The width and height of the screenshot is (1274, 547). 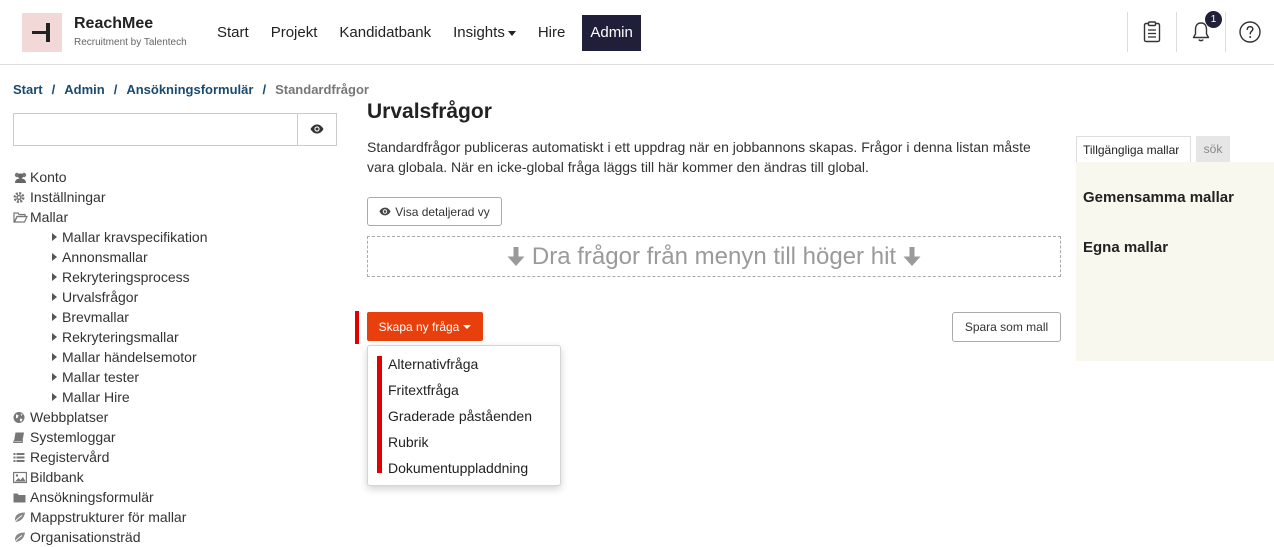 I want to click on tree-item-label: Konto, so click(x=48, y=177).